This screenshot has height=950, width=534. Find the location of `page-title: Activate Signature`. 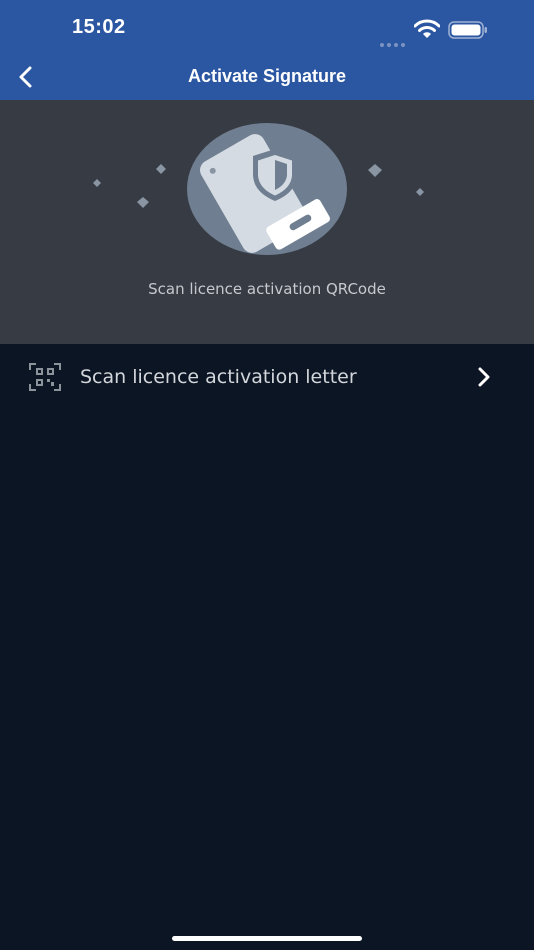

page-title: Activate Signature is located at coordinates (267, 76).